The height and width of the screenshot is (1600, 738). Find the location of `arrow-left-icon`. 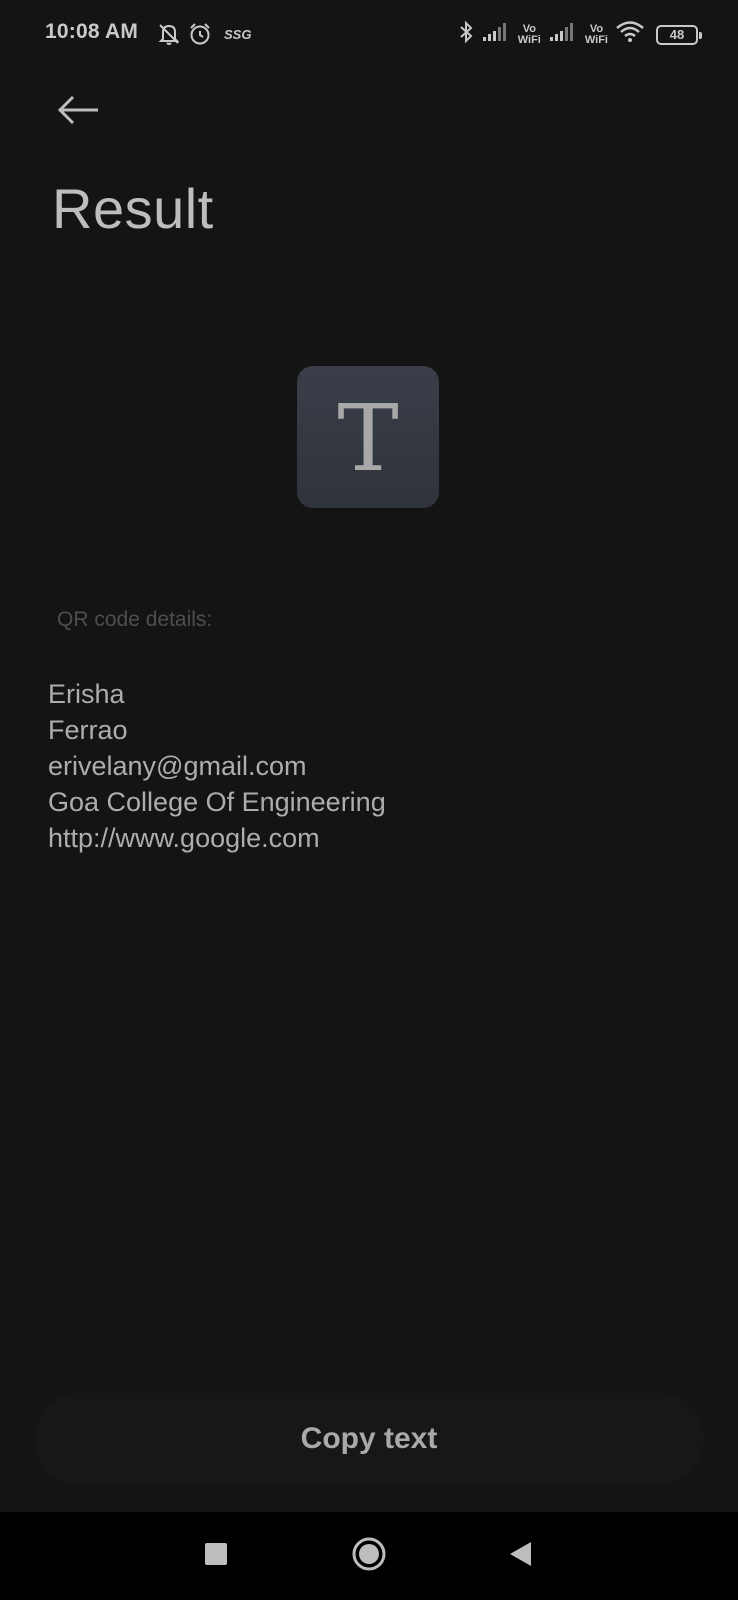

arrow-left-icon is located at coordinates (78, 112).